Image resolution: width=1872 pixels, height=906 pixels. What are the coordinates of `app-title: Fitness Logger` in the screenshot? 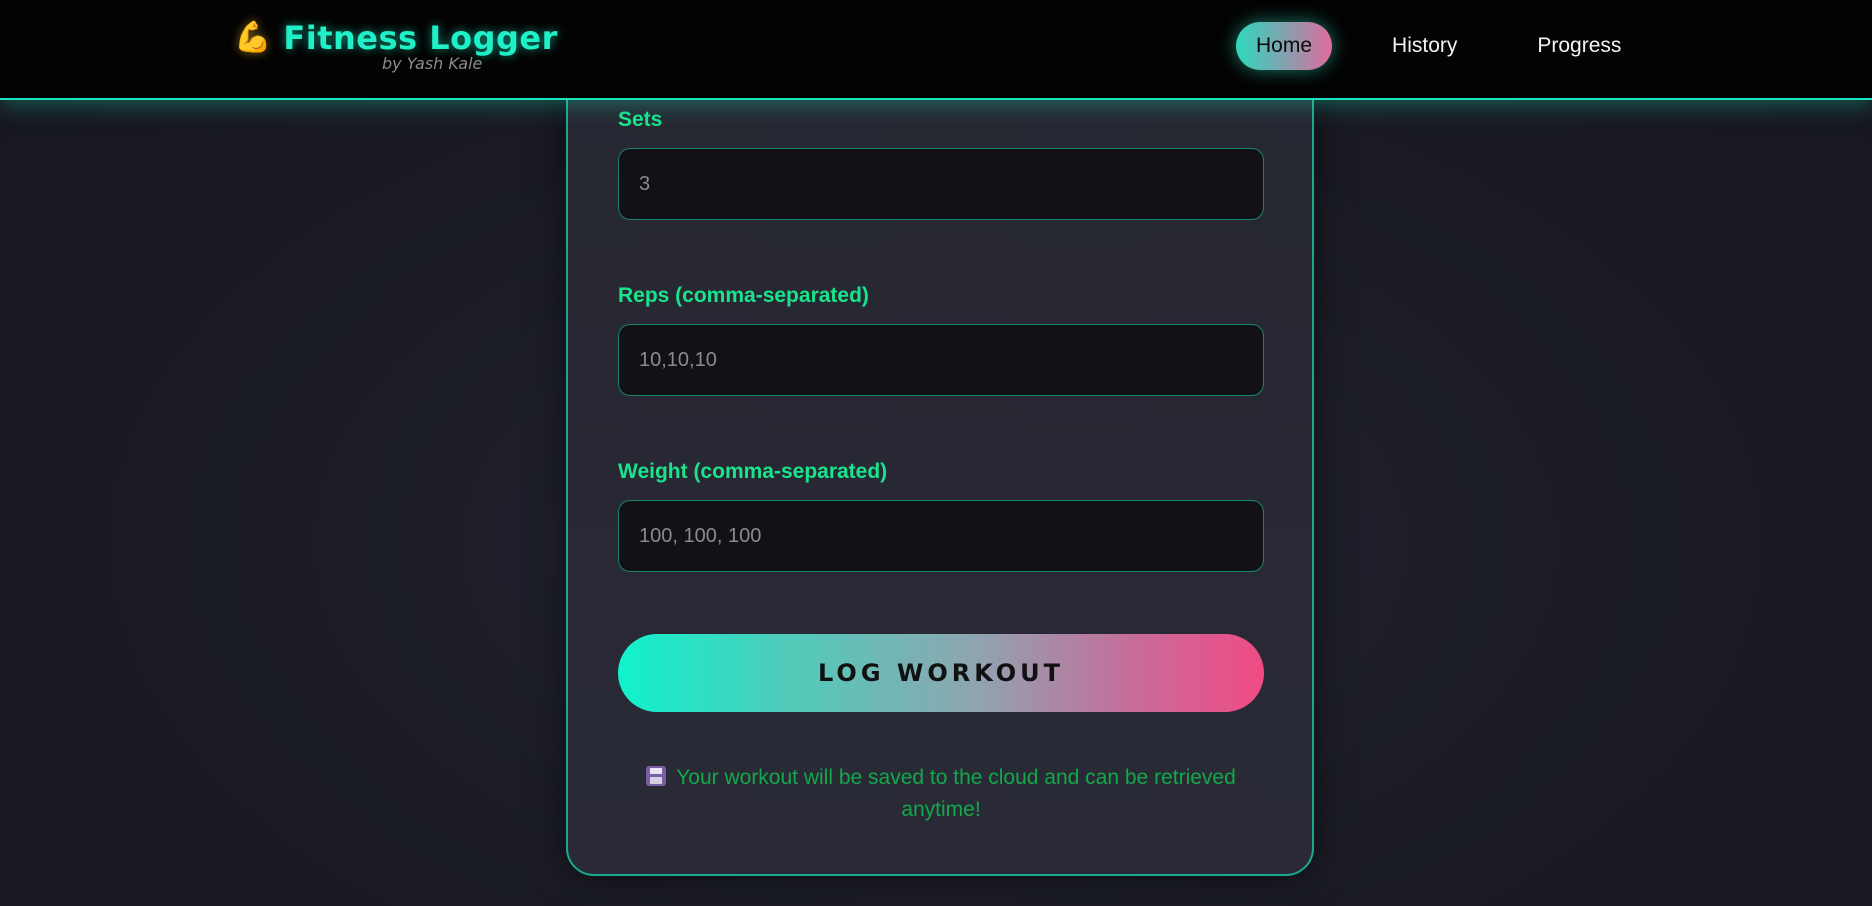 It's located at (420, 38).